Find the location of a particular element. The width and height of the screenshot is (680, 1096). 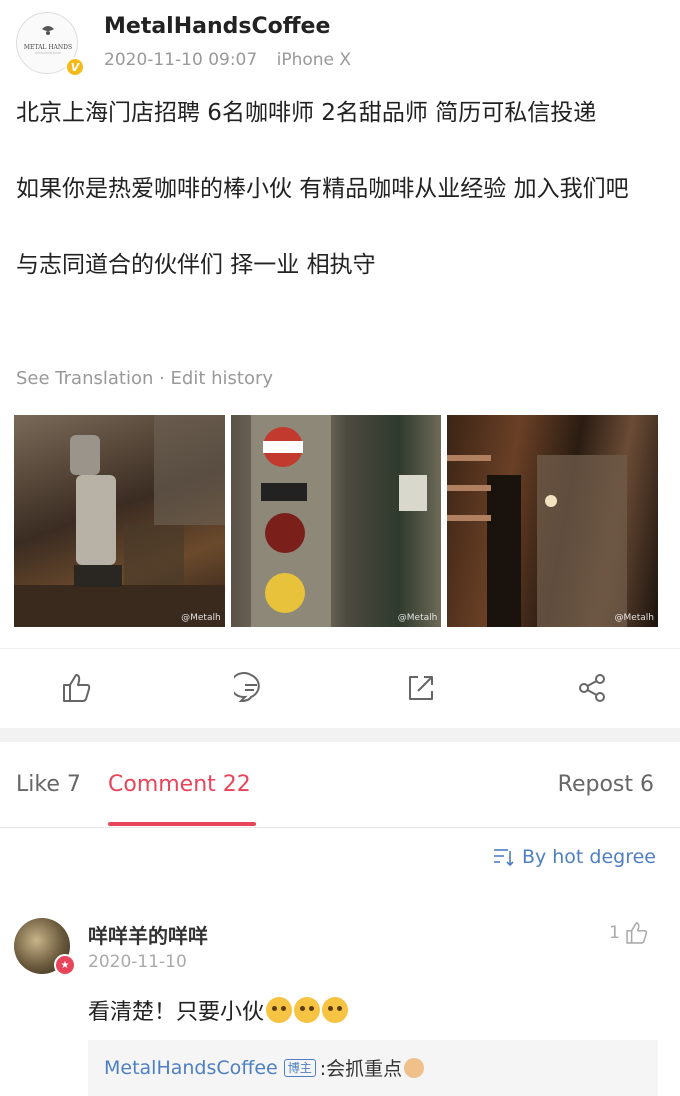

member-badge-icon: ★ is located at coordinates (65, 965).